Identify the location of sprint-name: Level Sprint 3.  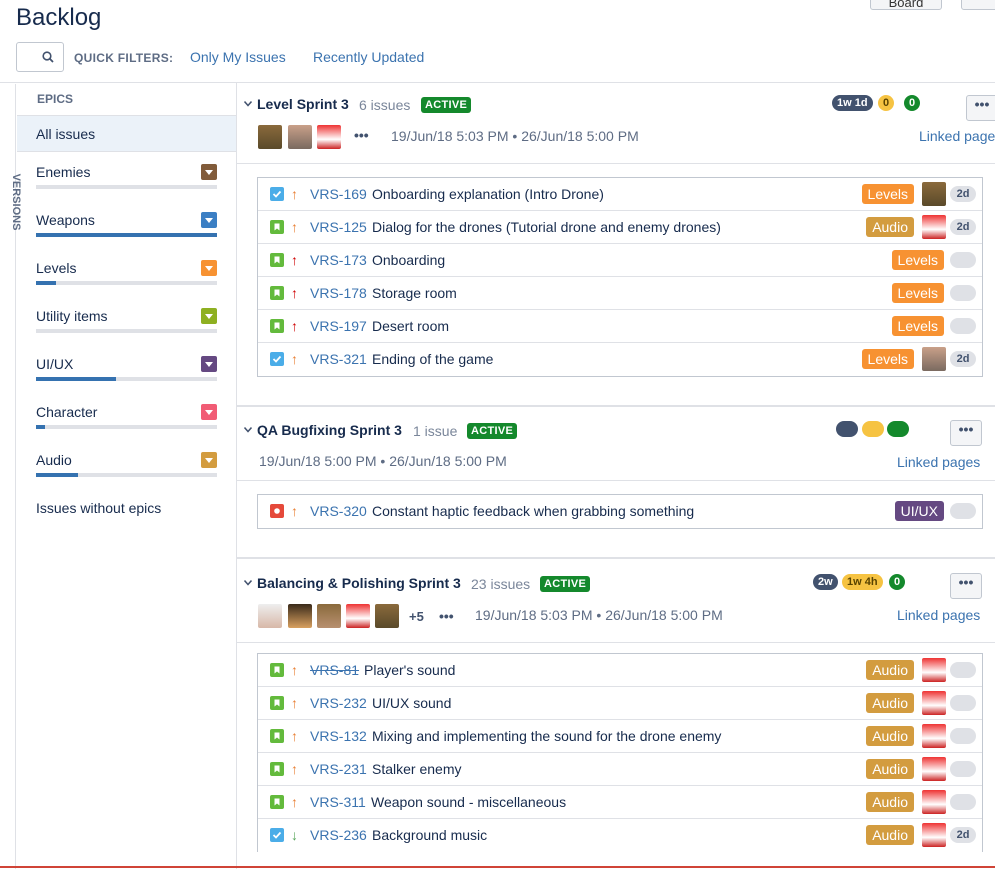
(303, 104).